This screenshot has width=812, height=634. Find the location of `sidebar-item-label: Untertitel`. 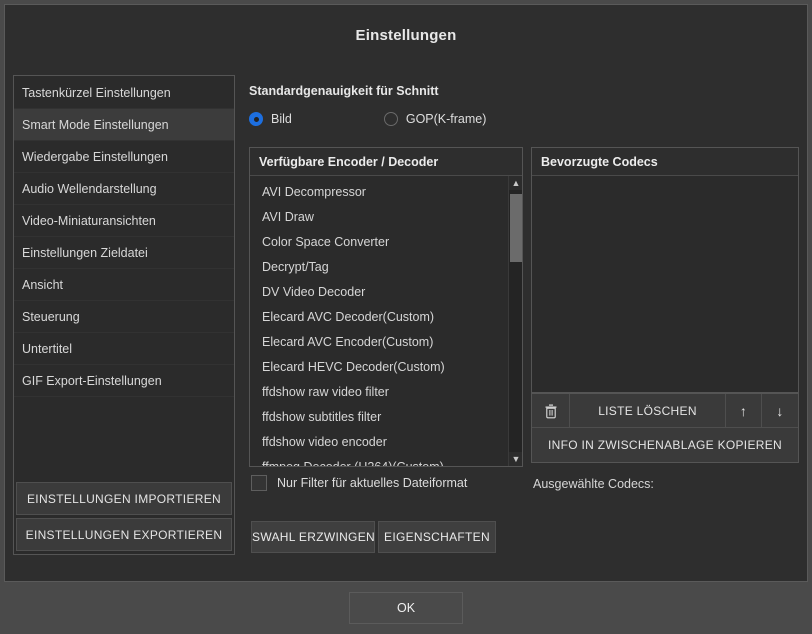

sidebar-item-label: Untertitel is located at coordinates (47, 348).